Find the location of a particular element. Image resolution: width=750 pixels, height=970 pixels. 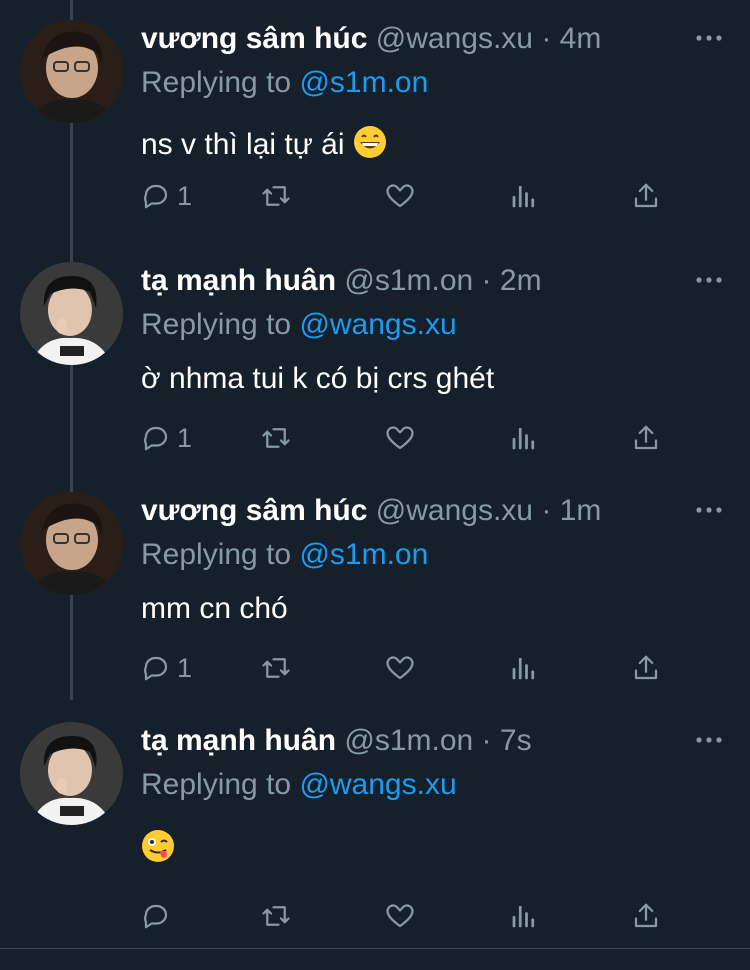

grinning-face-emoji is located at coordinates (370, 142).